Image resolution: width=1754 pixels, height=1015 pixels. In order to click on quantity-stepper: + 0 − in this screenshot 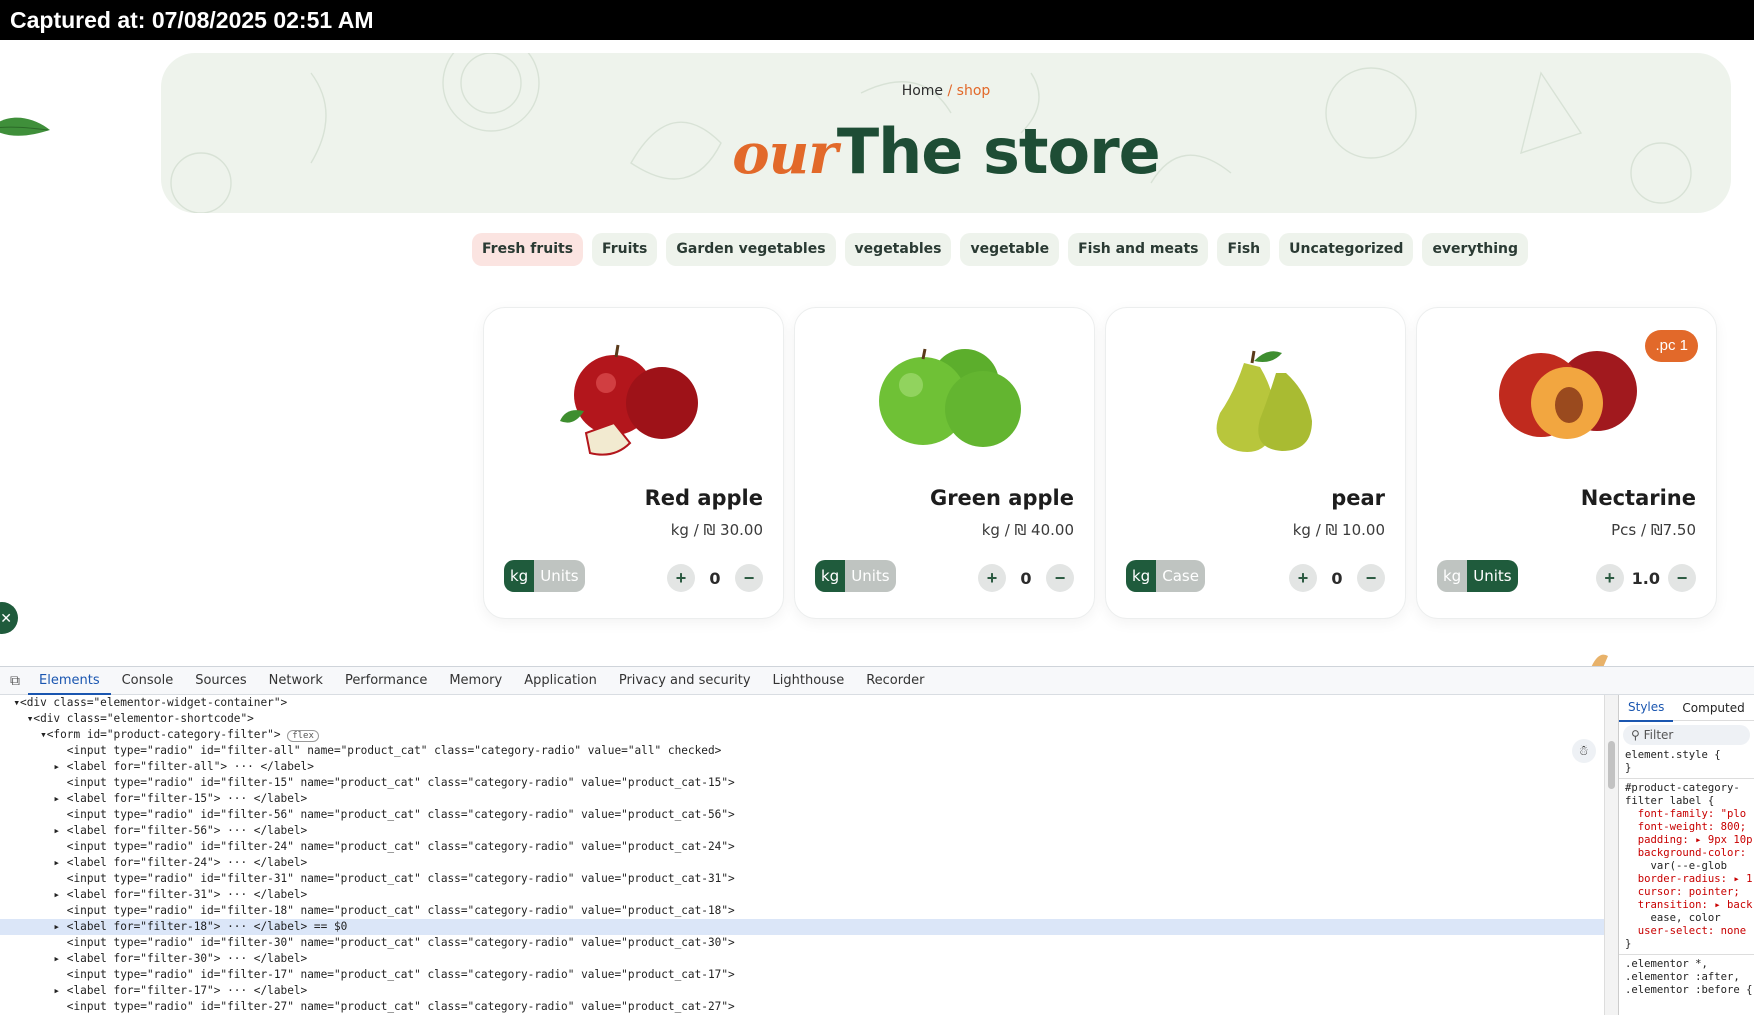, I will do `click(1026, 578)`.